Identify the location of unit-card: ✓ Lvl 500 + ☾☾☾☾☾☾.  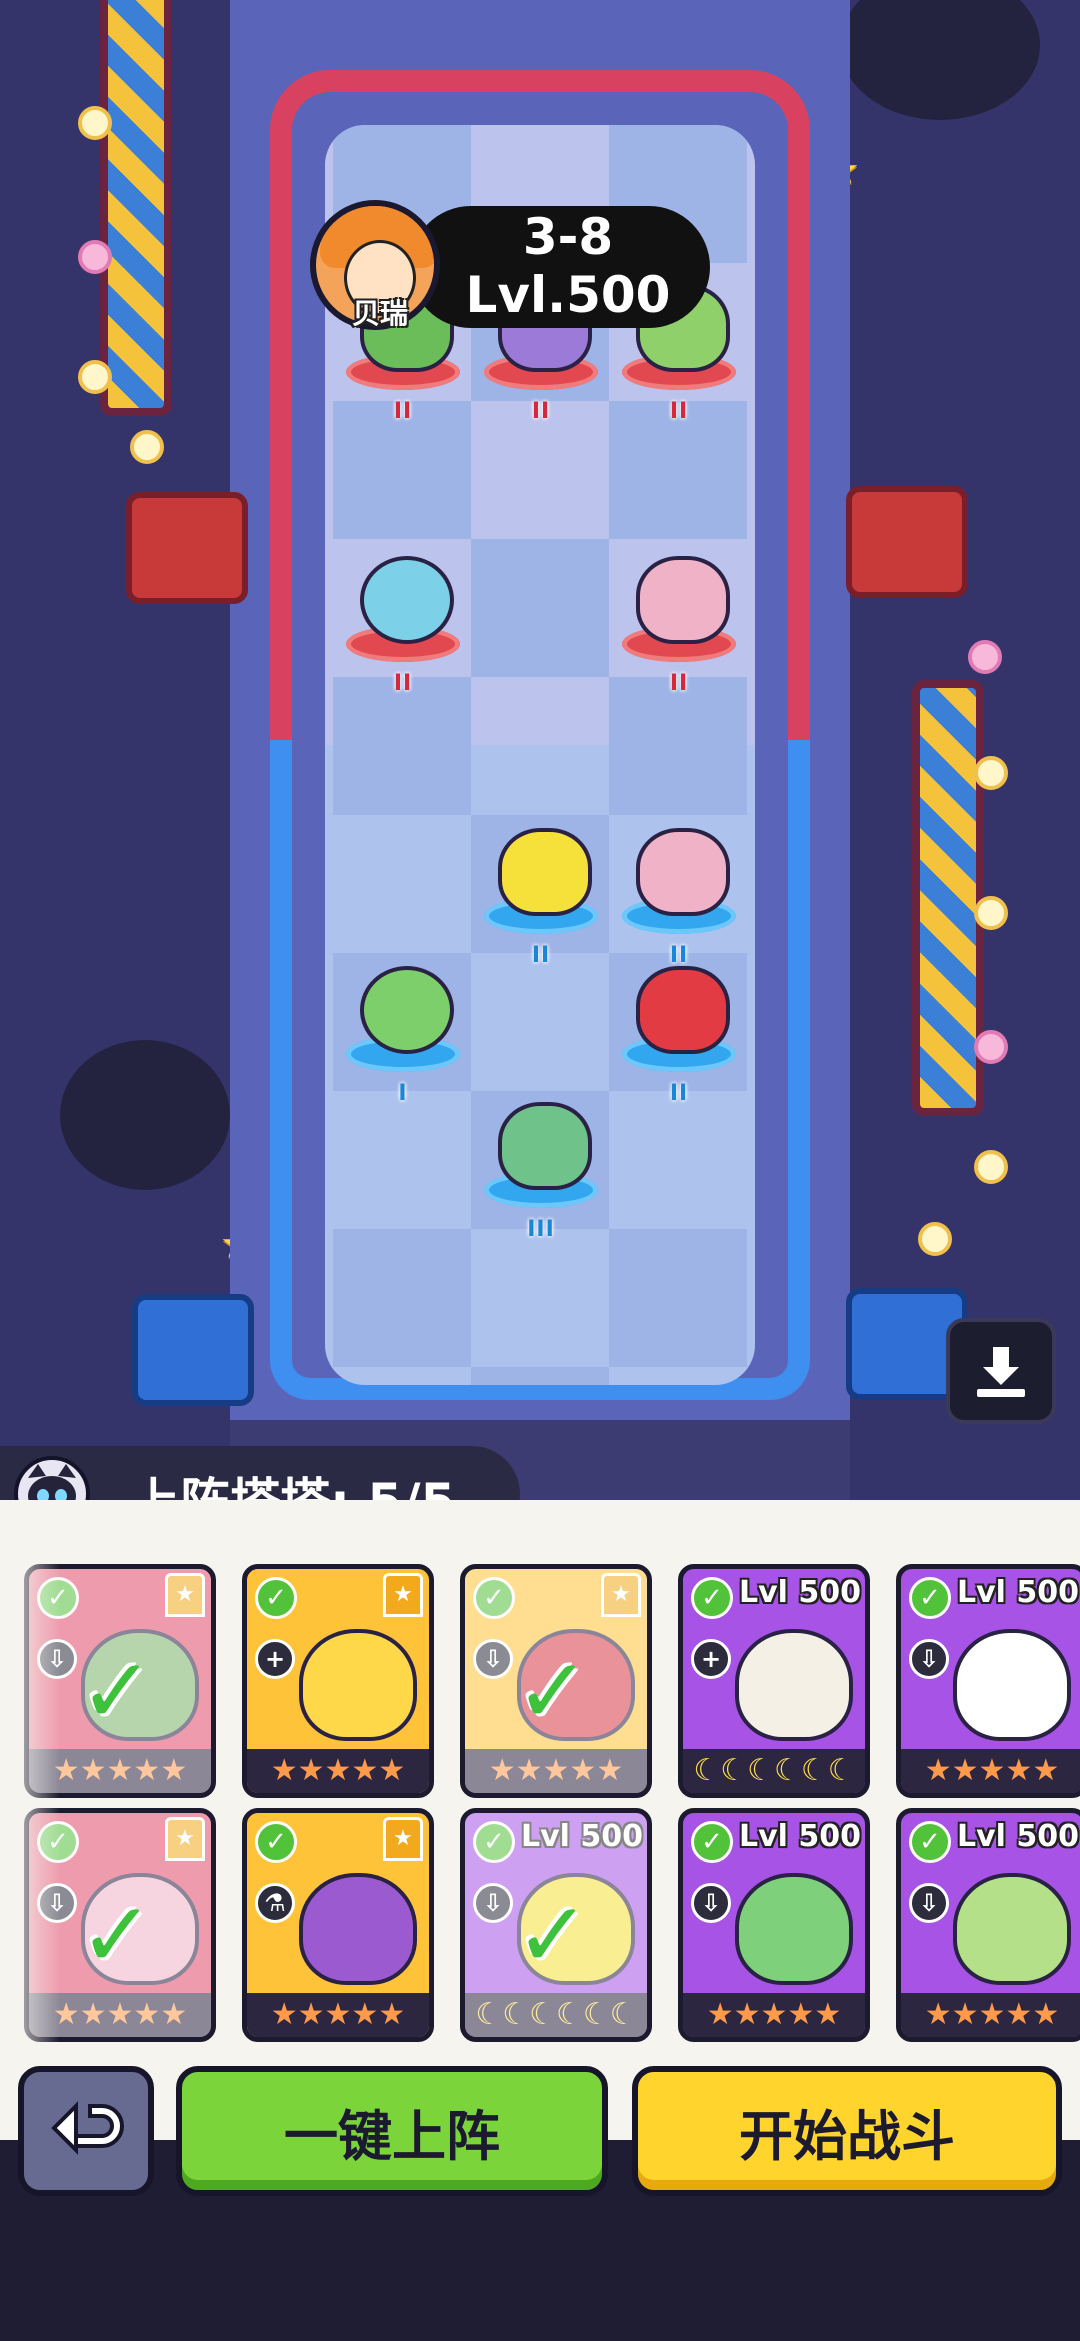
(774, 1681).